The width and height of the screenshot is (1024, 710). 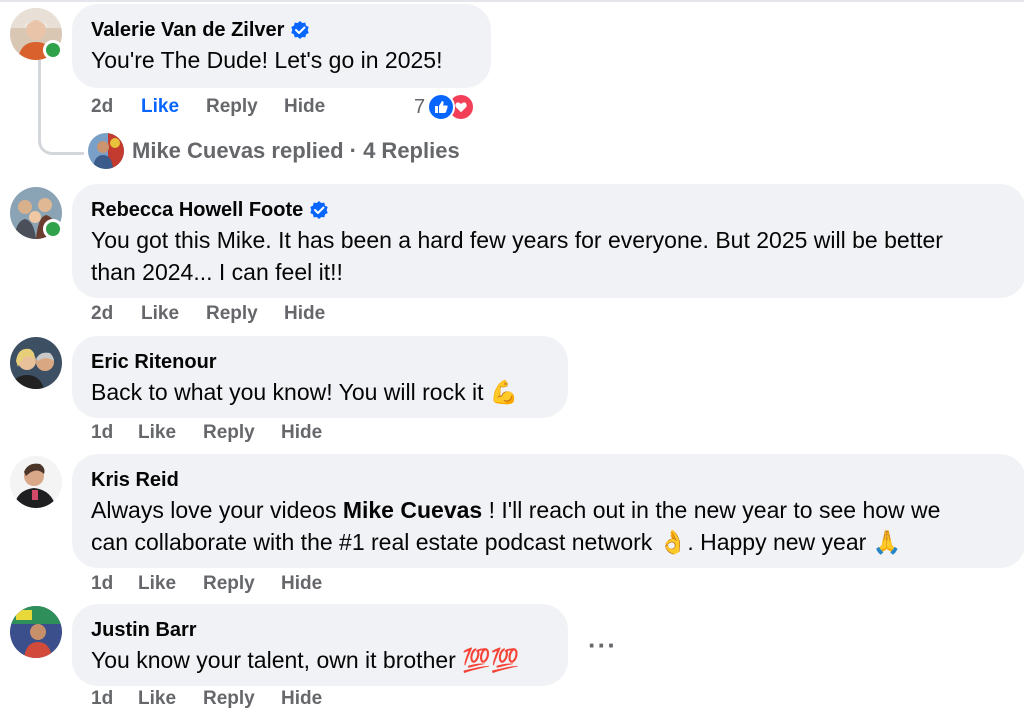 I want to click on comment-text: You're The Dude! Let's go in 2025!, so click(x=267, y=60).